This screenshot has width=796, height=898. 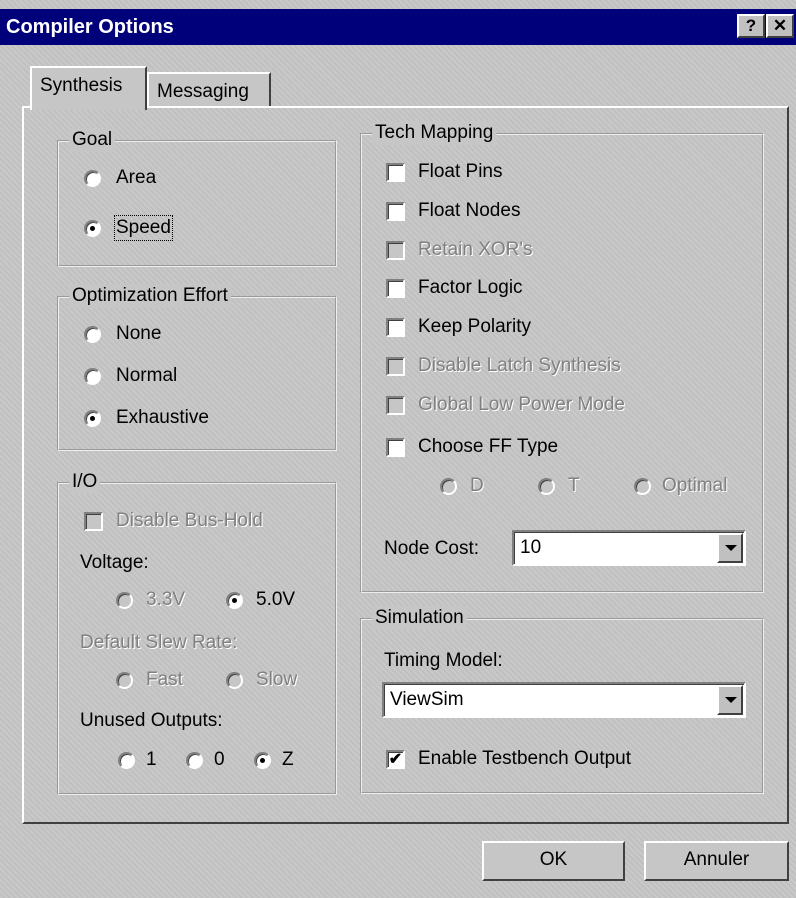 I want to click on tech-mapping-legend: Tech Mapping, so click(x=434, y=133).